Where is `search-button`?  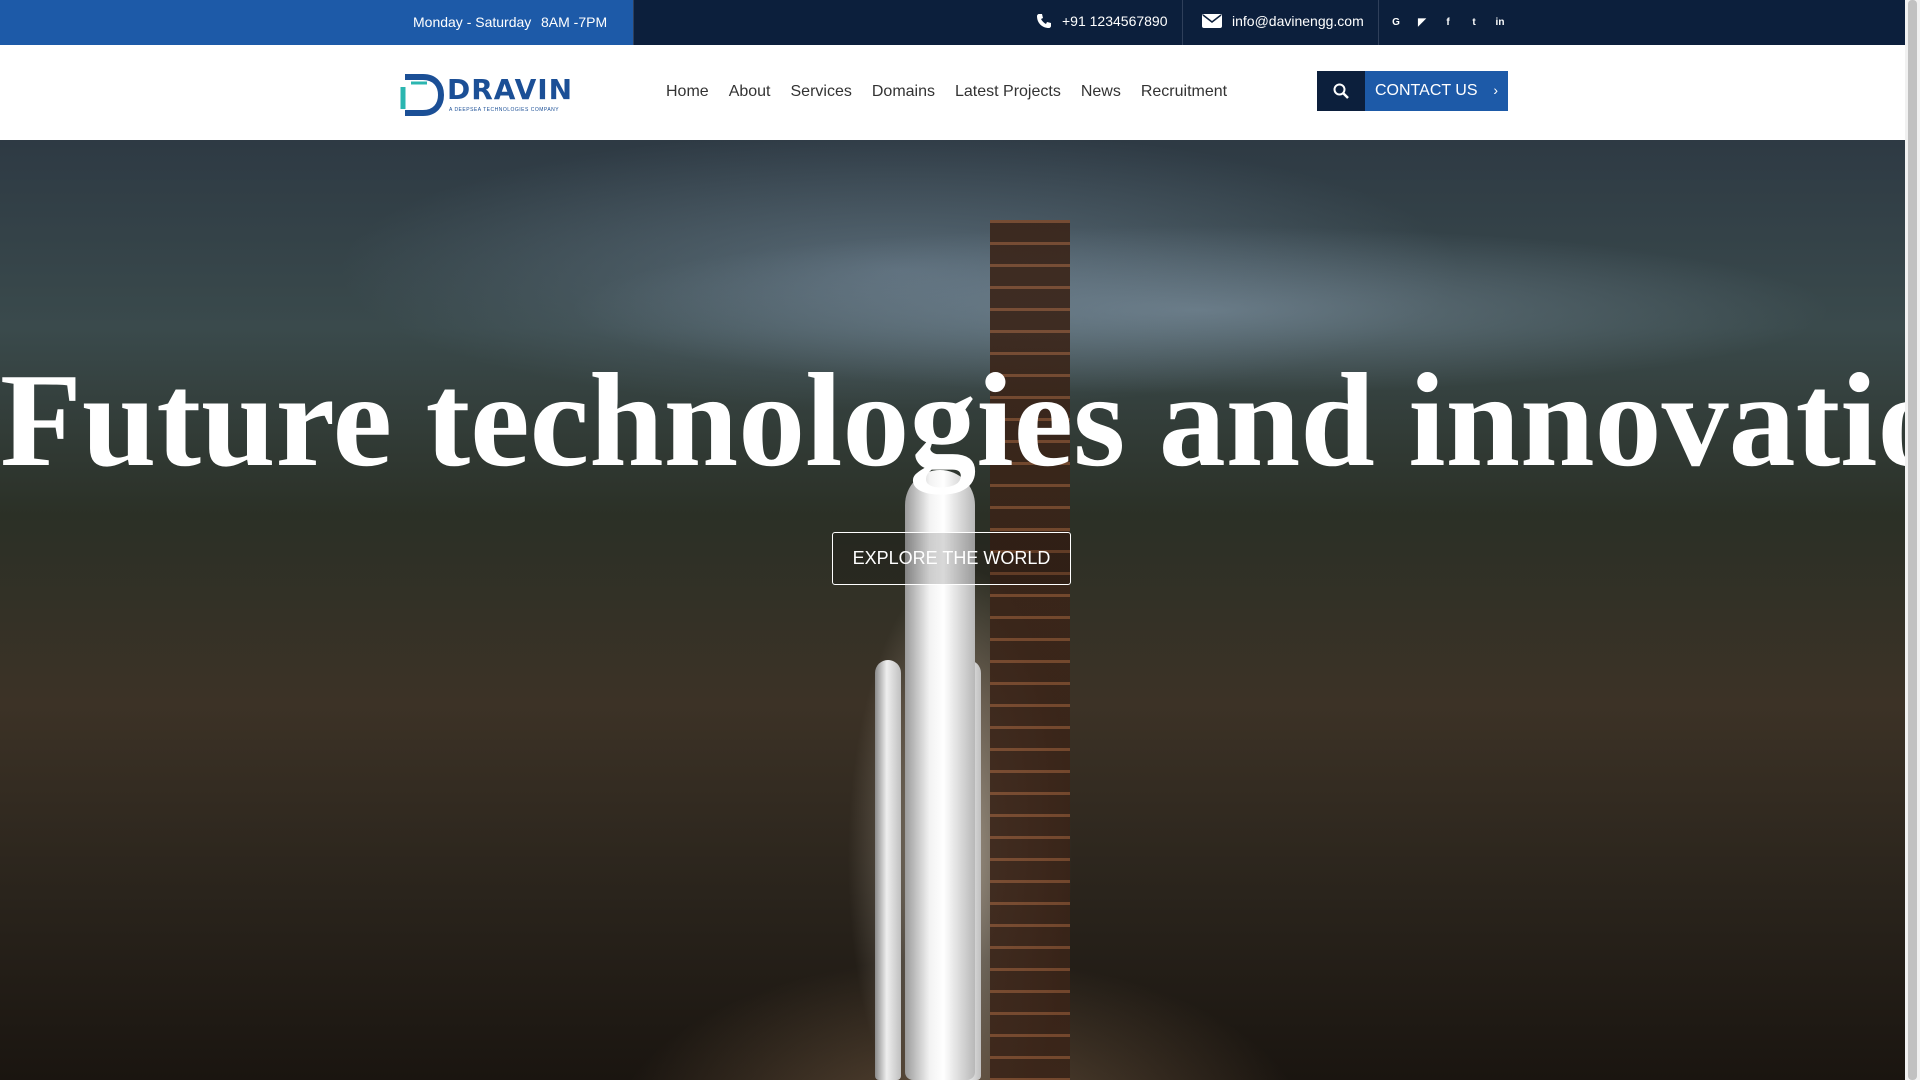 search-button is located at coordinates (1341, 91).